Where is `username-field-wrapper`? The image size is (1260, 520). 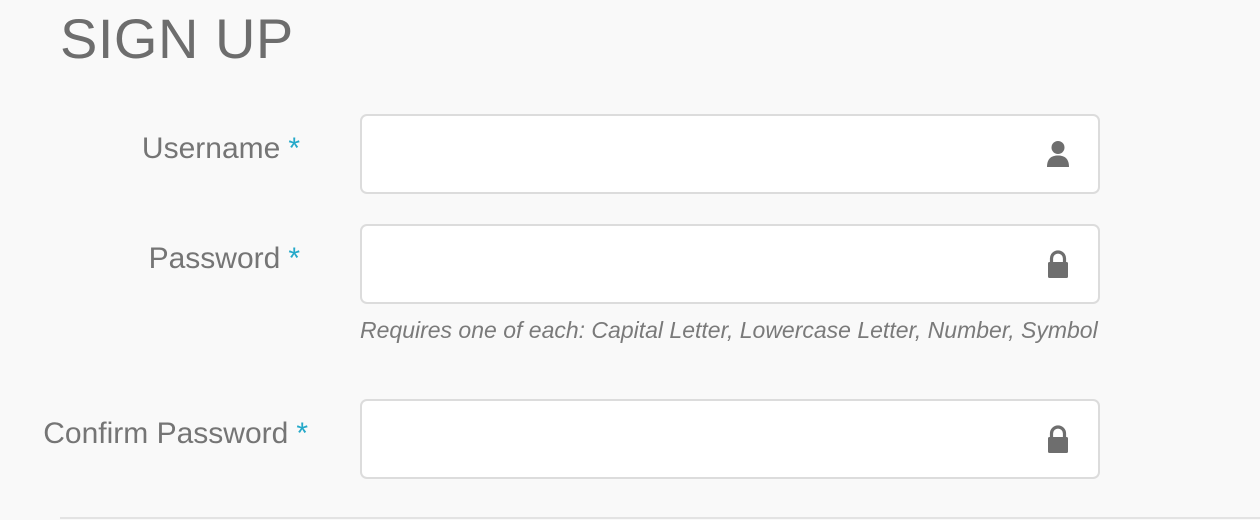
username-field-wrapper is located at coordinates (730, 154).